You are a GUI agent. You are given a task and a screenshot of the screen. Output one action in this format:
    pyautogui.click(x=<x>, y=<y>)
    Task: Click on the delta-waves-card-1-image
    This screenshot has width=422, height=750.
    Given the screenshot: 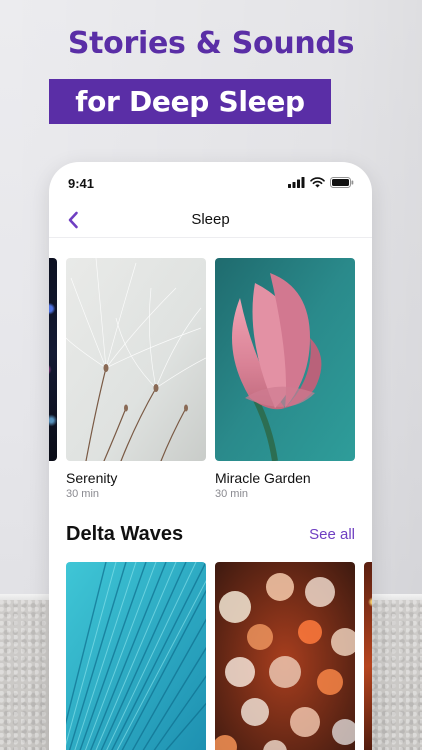 What is the action you would take?
    pyautogui.click(x=136, y=656)
    